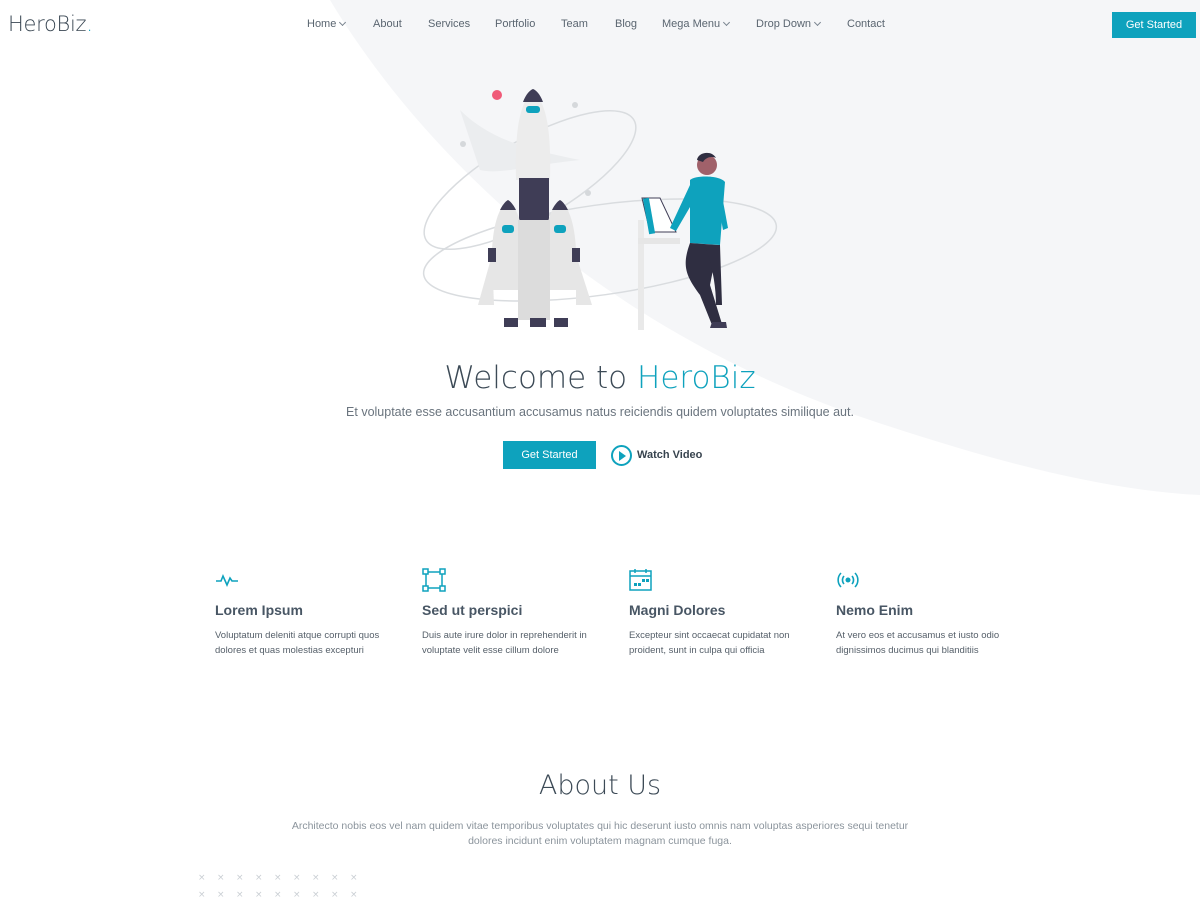  What do you see at coordinates (259, 610) in the screenshot?
I see `feature-title: Lorem Ipsum` at bounding box center [259, 610].